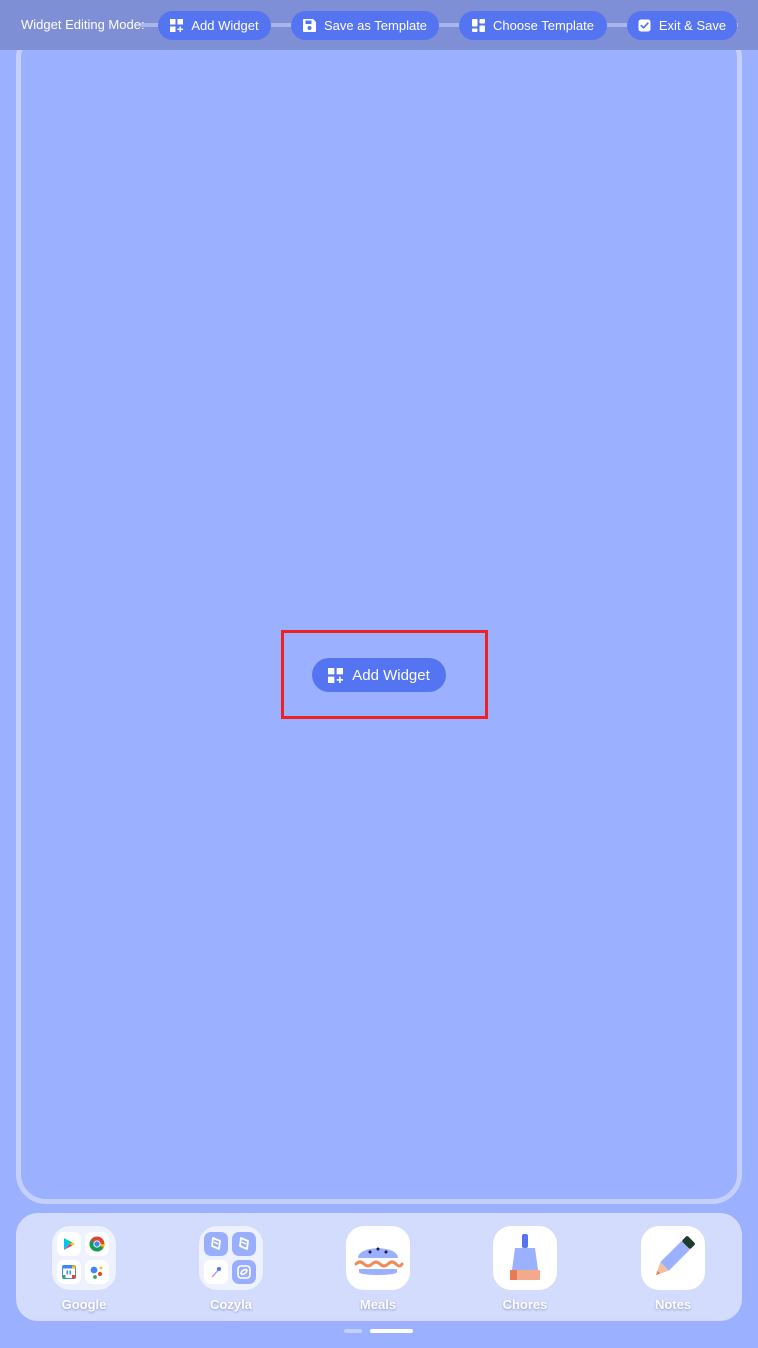 This screenshot has height=1348, width=758. What do you see at coordinates (216, 1272) in the screenshot?
I see `cozyla-rocket-icon` at bounding box center [216, 1272].